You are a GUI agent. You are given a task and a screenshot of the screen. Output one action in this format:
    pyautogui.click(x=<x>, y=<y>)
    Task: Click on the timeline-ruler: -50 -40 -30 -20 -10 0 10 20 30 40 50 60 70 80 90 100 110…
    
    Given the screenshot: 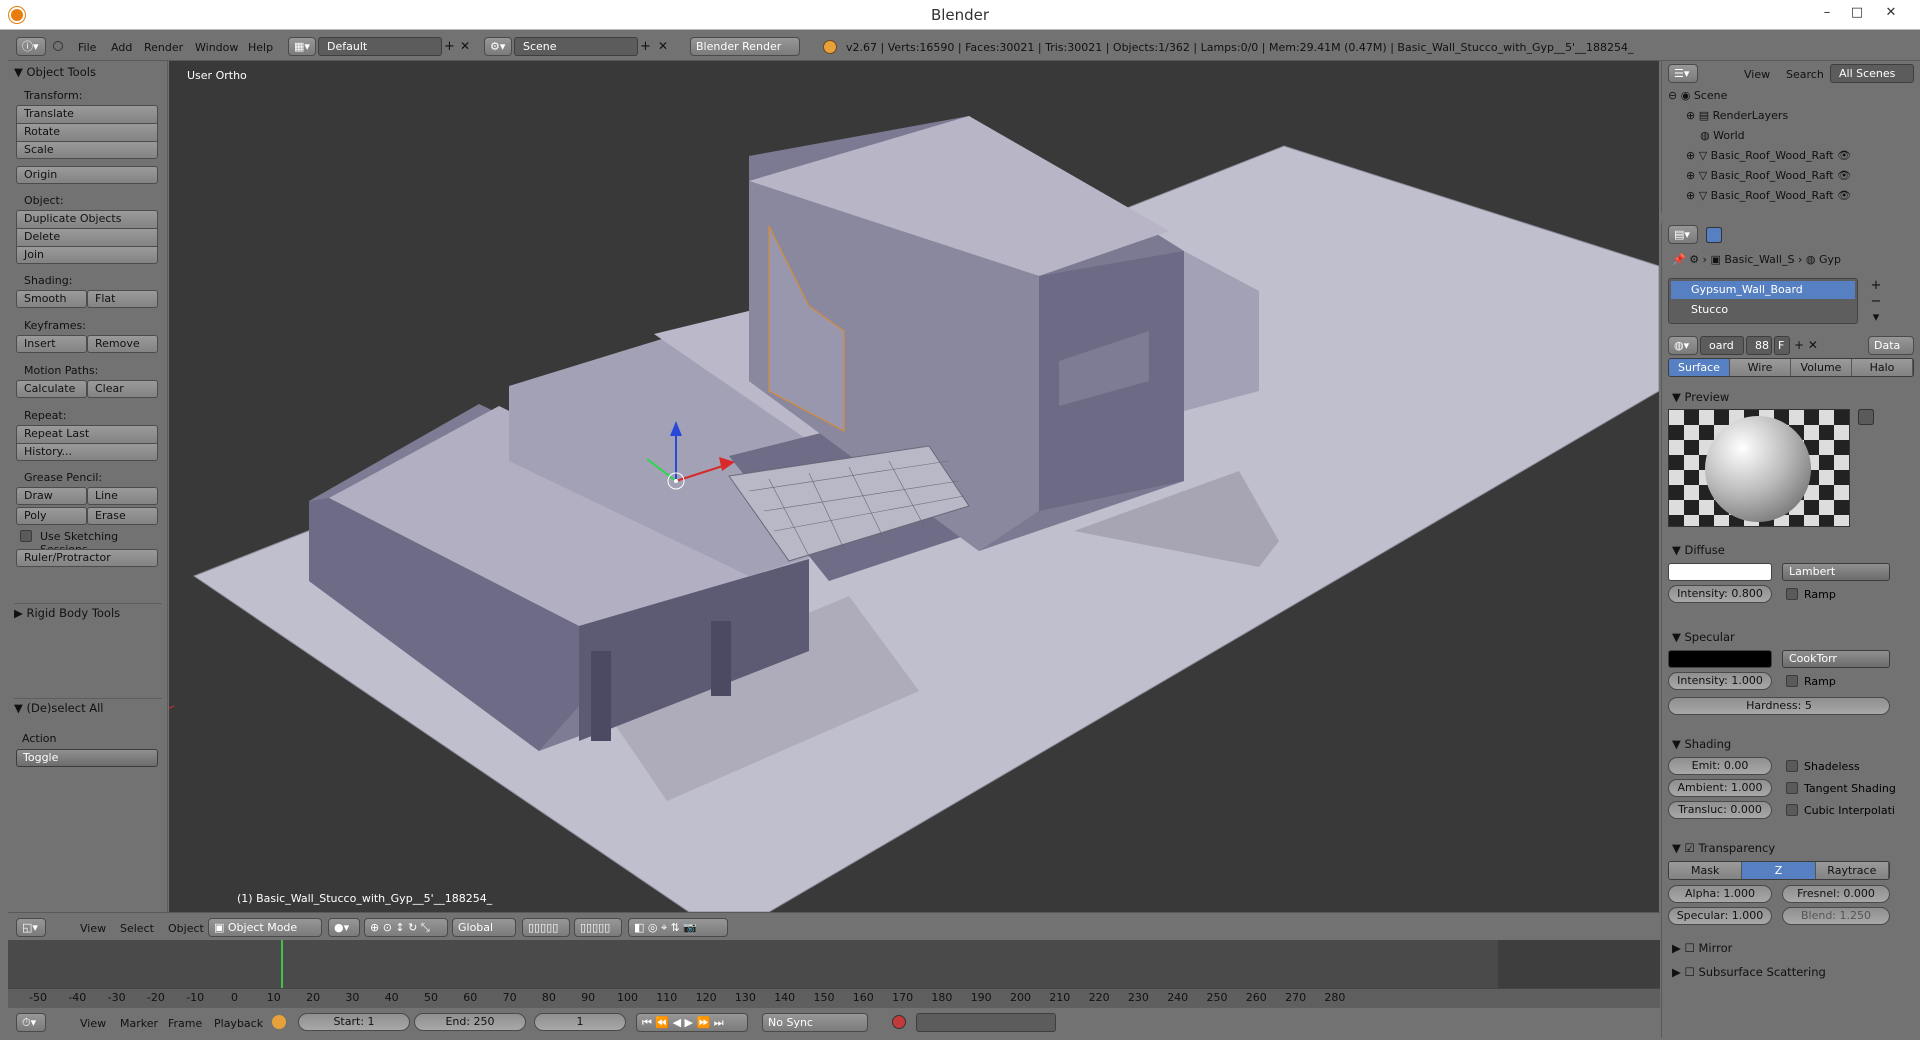 What is the action you would take?
    pyautogui.click(x=834, y=998)
    